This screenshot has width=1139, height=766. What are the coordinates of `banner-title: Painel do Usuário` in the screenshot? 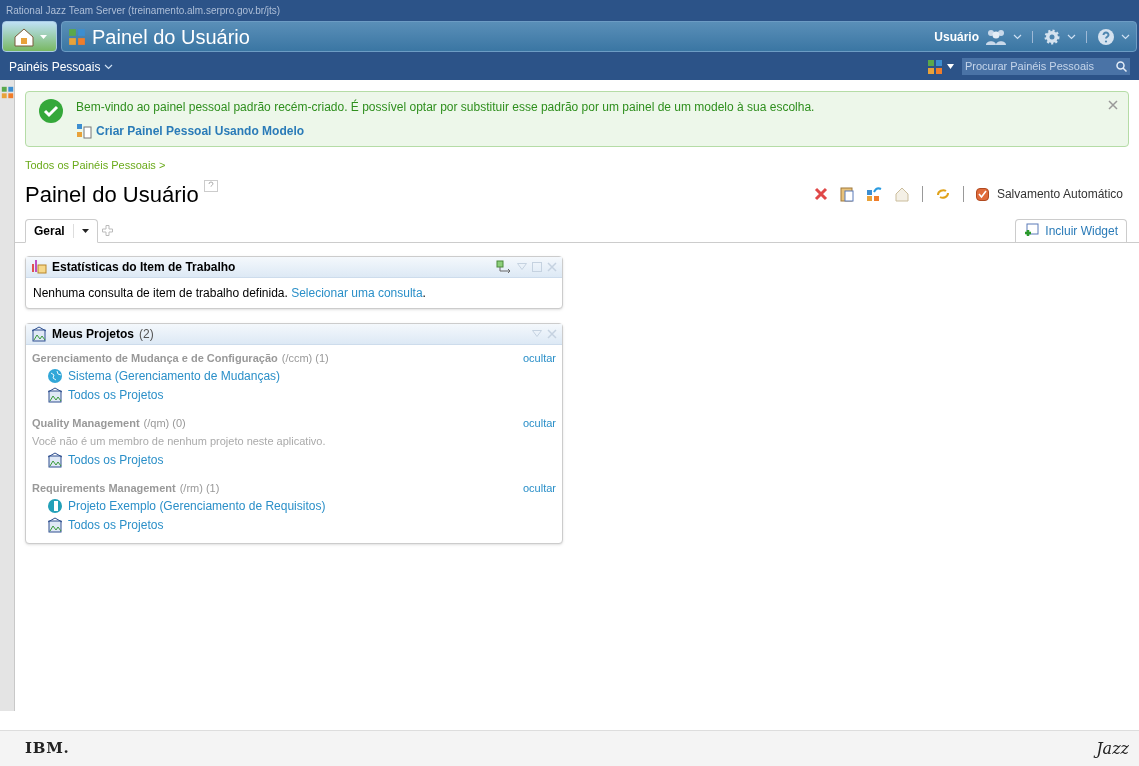 It's located at (171, 37).